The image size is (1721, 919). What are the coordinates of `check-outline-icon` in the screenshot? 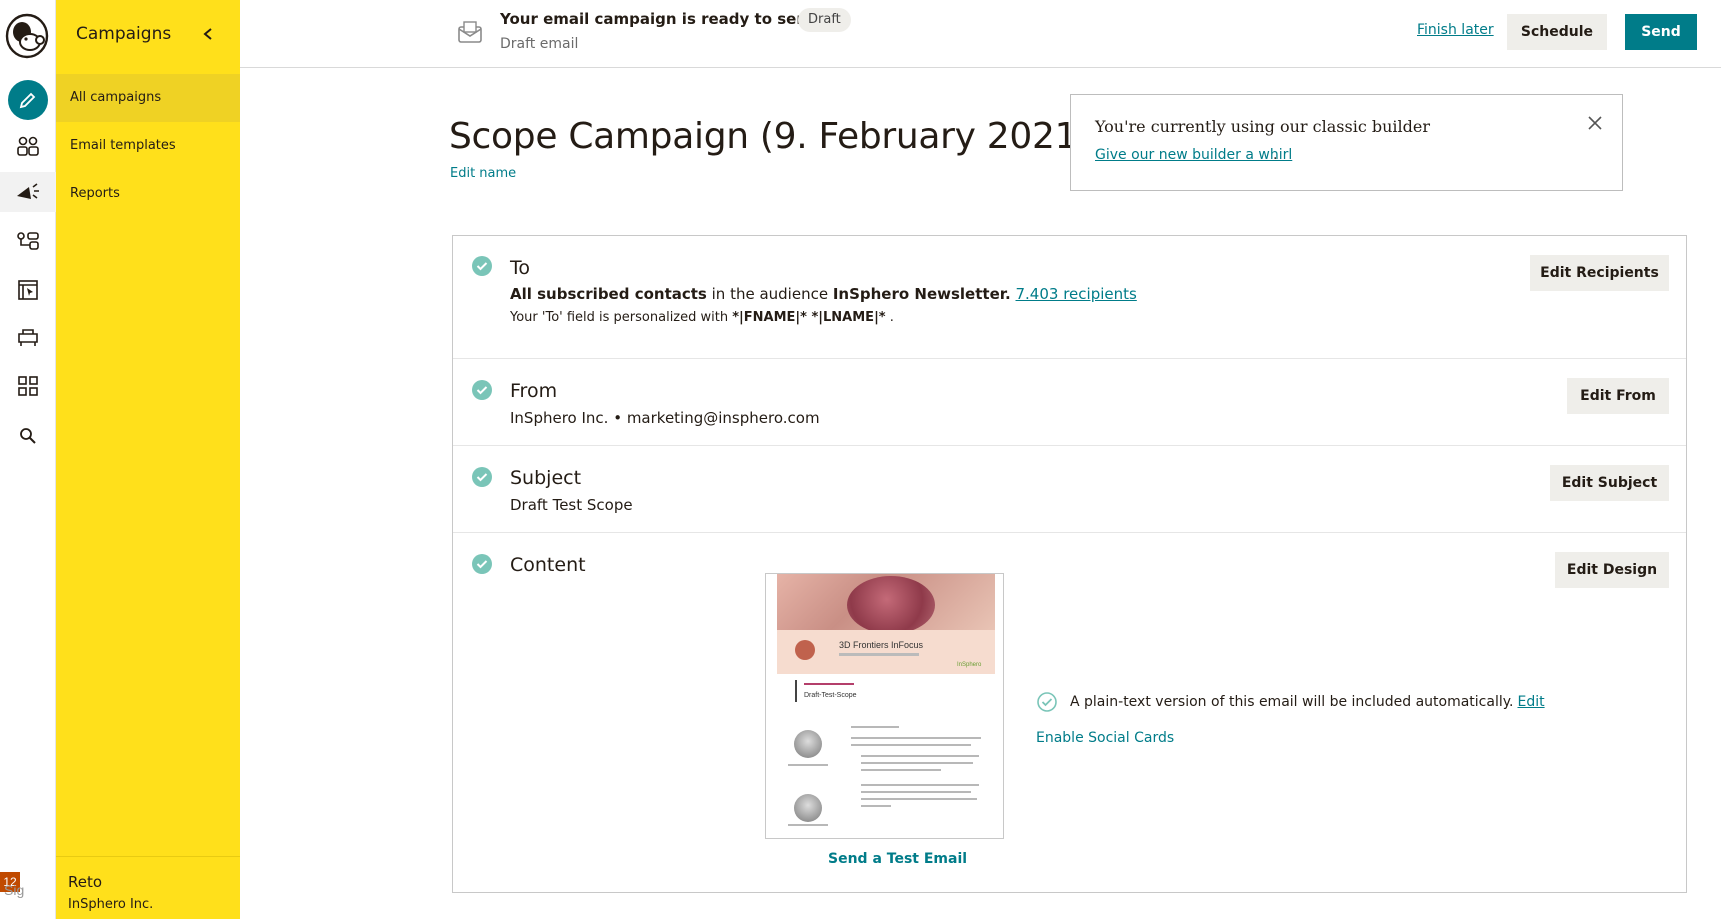 It's located at (1047, 702).